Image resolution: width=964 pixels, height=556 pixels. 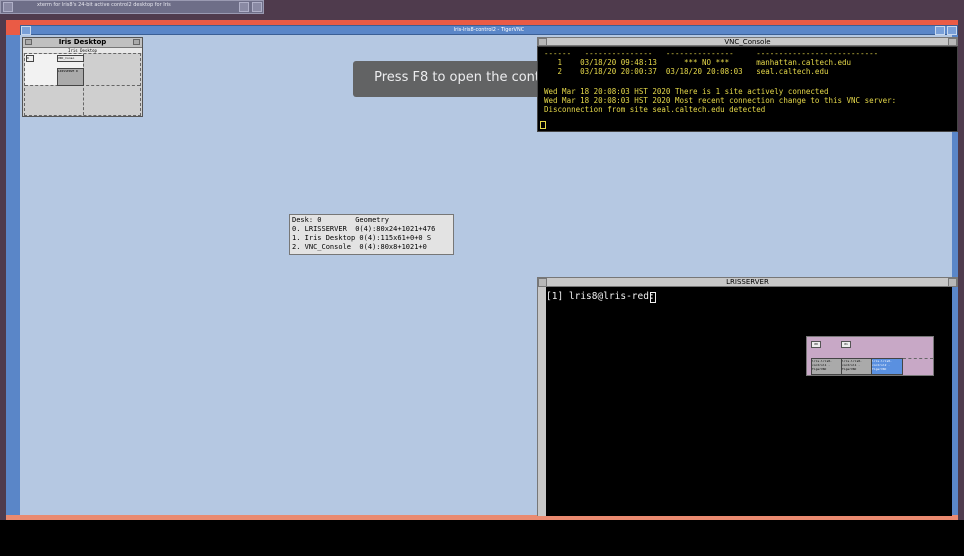 I want to click on screen-bottom-area, so click(x=482, y=538).